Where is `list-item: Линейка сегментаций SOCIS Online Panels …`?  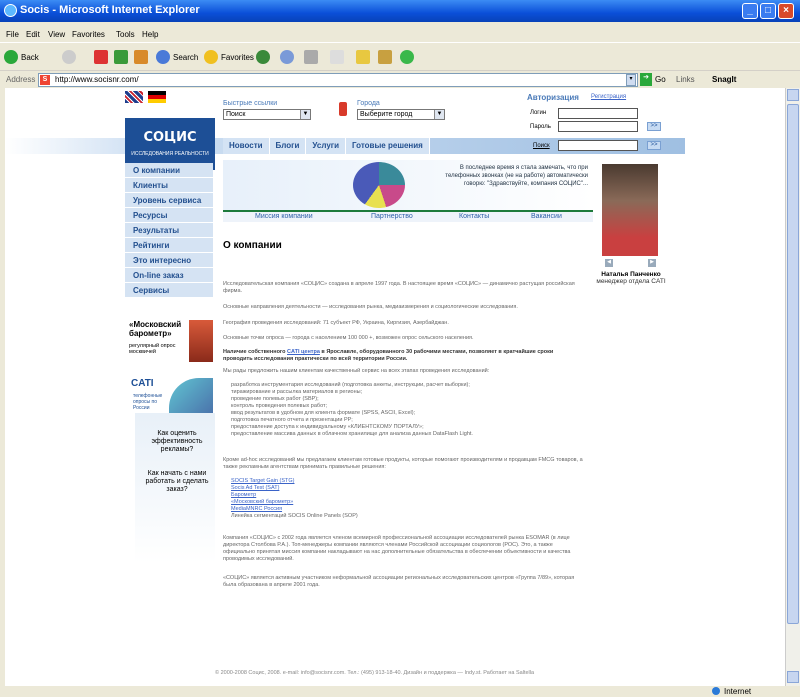
list-item: Линейка сегментаций SOCIS Online Panels … is located at coordinates (294, 516).